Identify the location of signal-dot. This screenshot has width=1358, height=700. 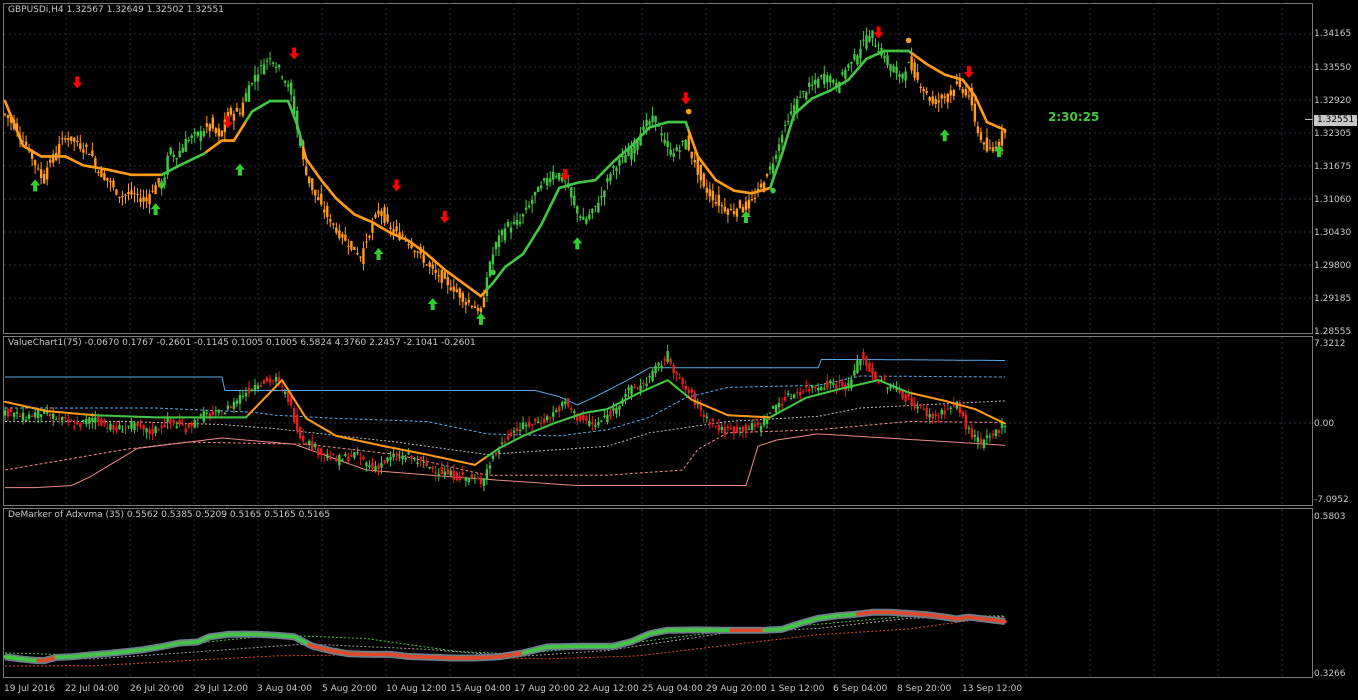
(493, 272).